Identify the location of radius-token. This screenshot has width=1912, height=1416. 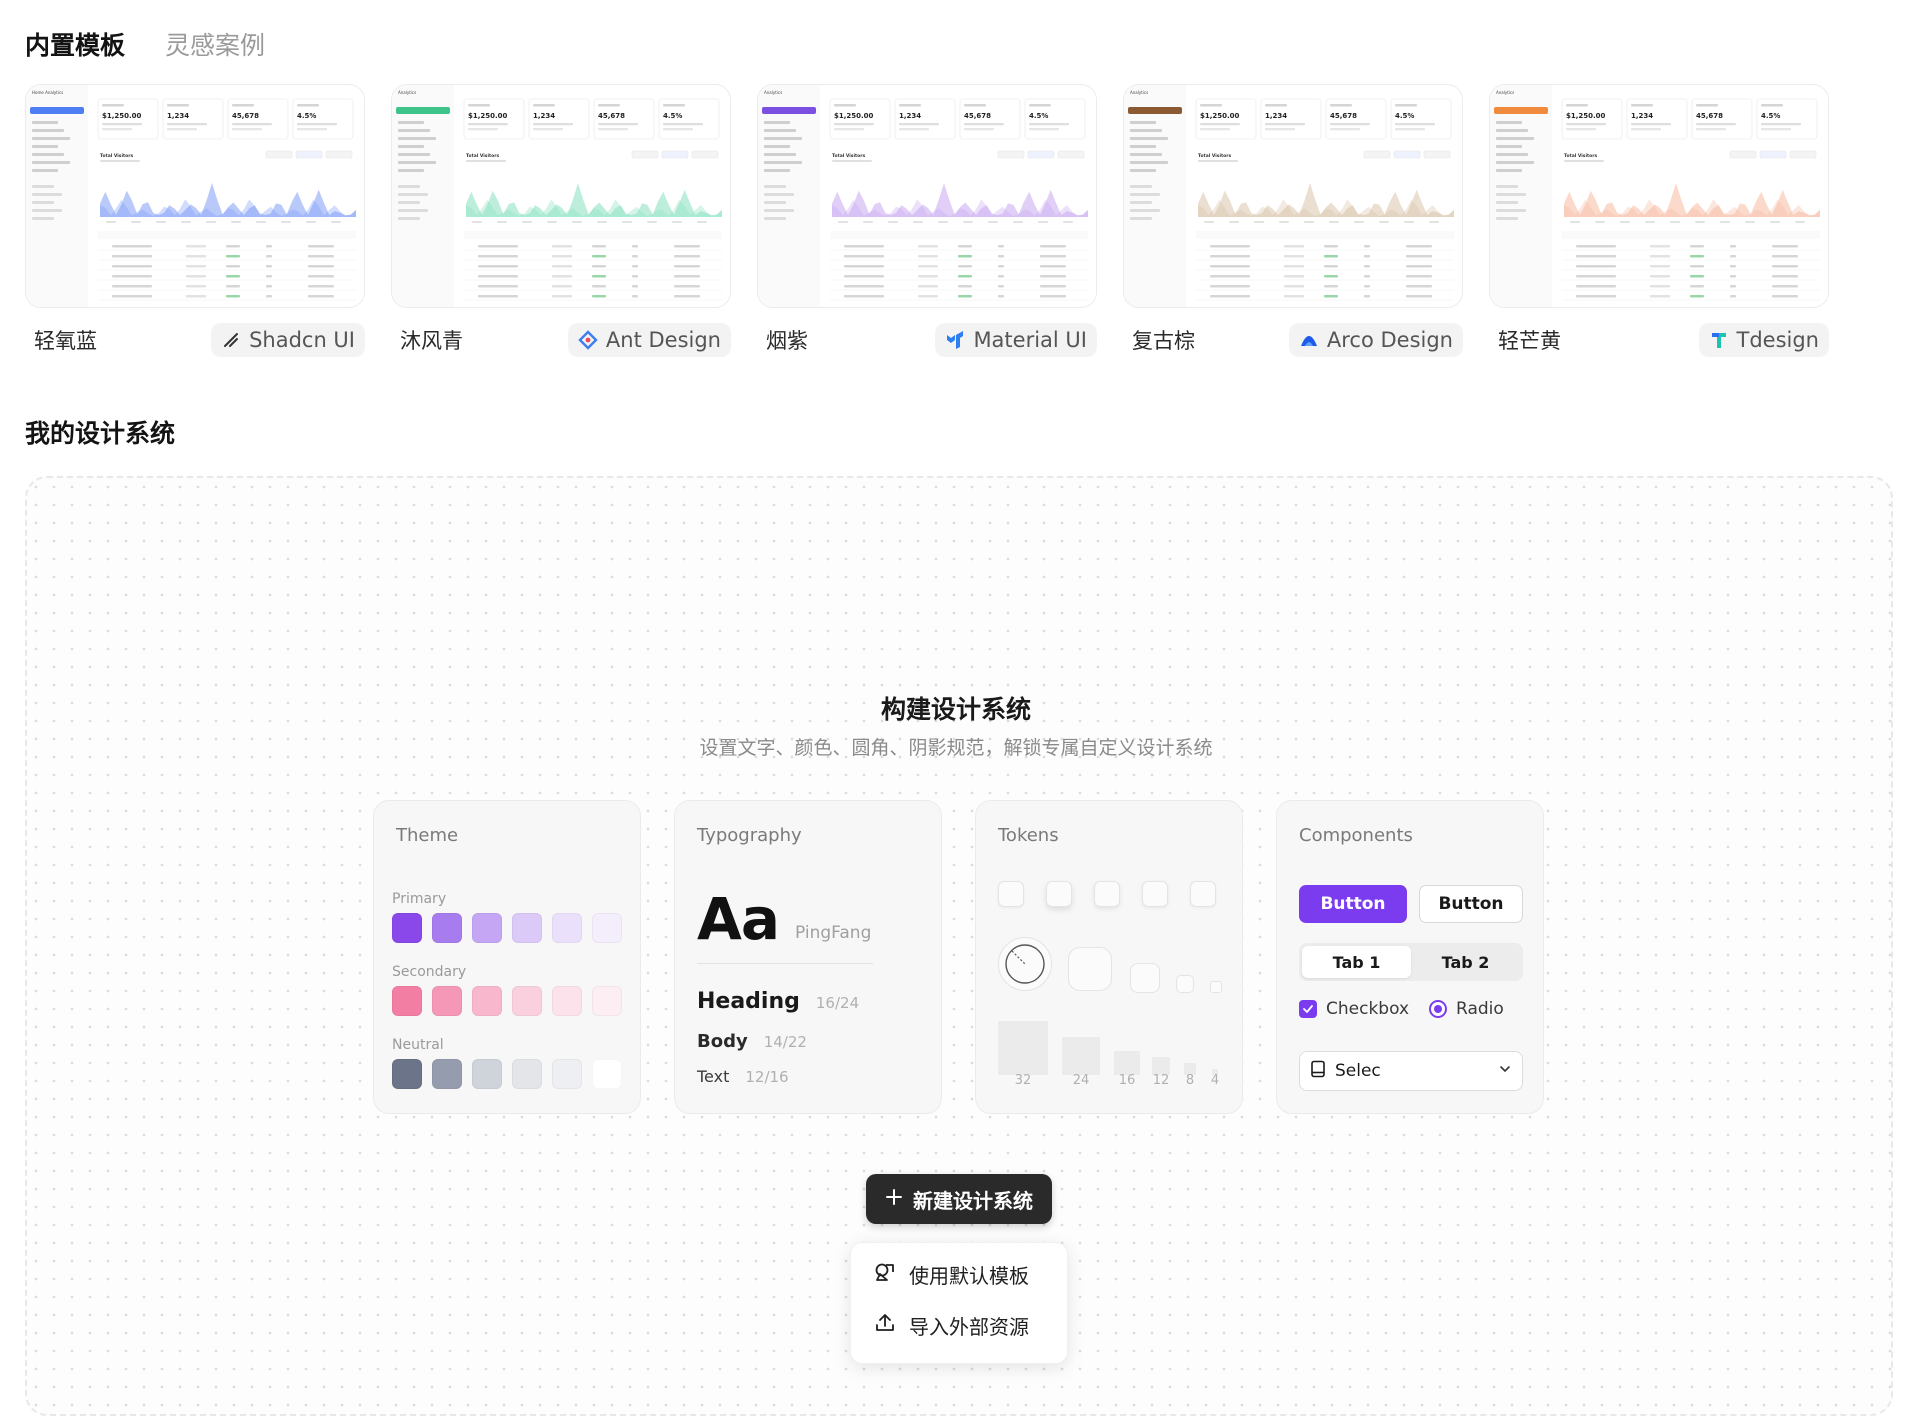
(1090, 969).